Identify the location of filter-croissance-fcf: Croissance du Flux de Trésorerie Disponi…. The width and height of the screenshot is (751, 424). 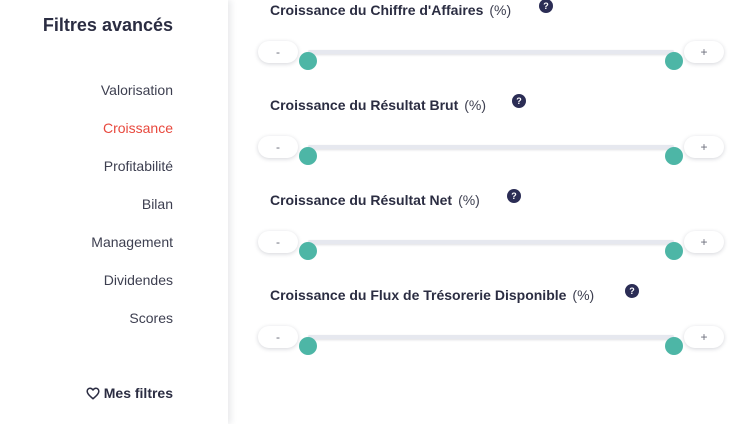
(489, 324).